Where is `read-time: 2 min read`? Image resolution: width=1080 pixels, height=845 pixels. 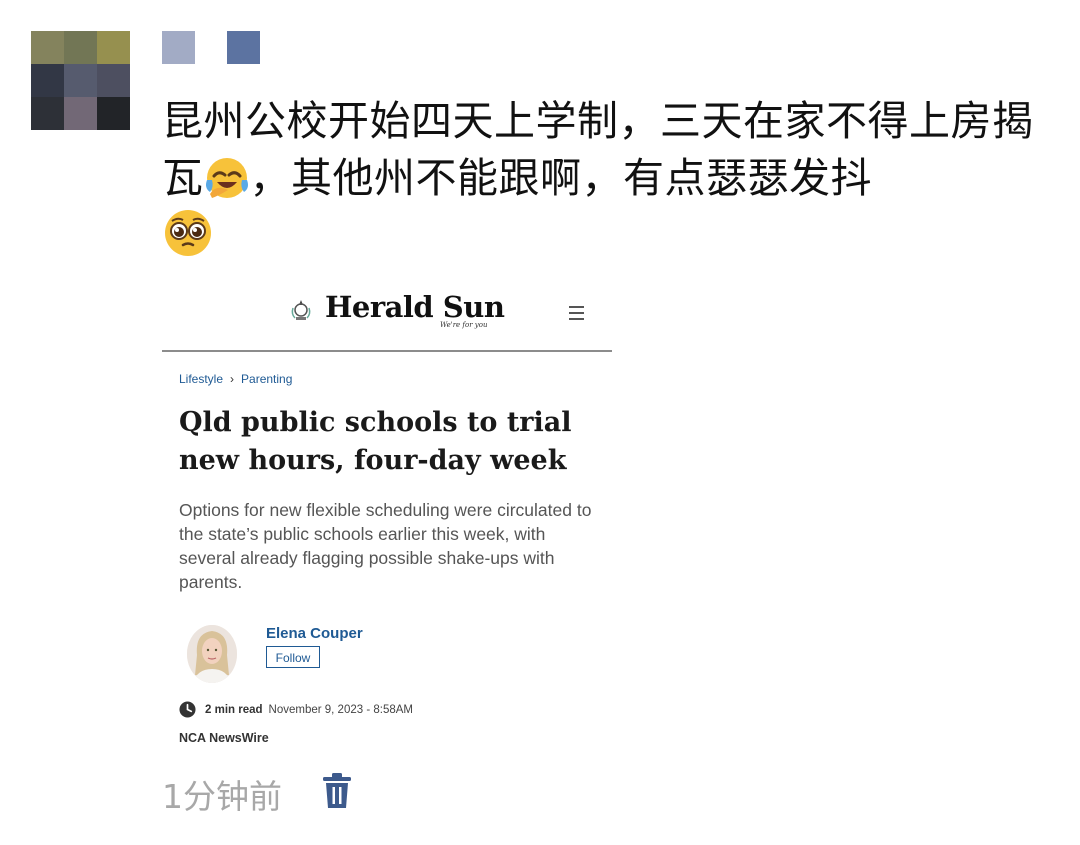 read-time: 2 min read is located at coordinates (234, 709).